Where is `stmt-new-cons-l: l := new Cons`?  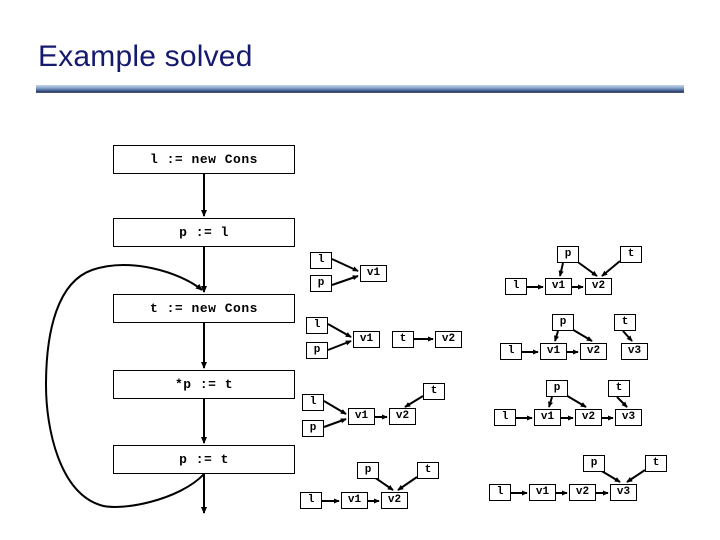 stmt-new-cons-l: l := new Cons is located at coordinates (204, 159).